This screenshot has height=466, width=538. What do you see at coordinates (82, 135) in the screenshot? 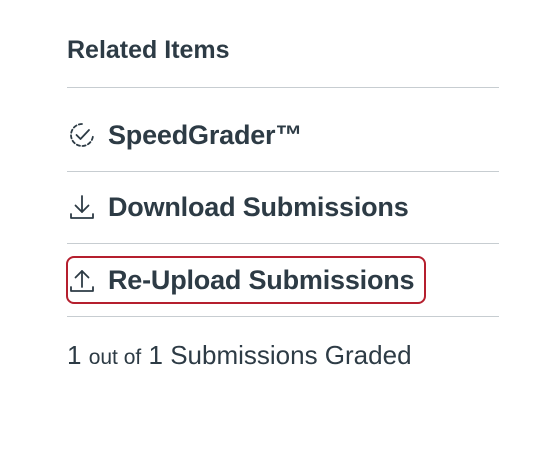
I see `speedgrader-icon` at bounding box center [82, 135].